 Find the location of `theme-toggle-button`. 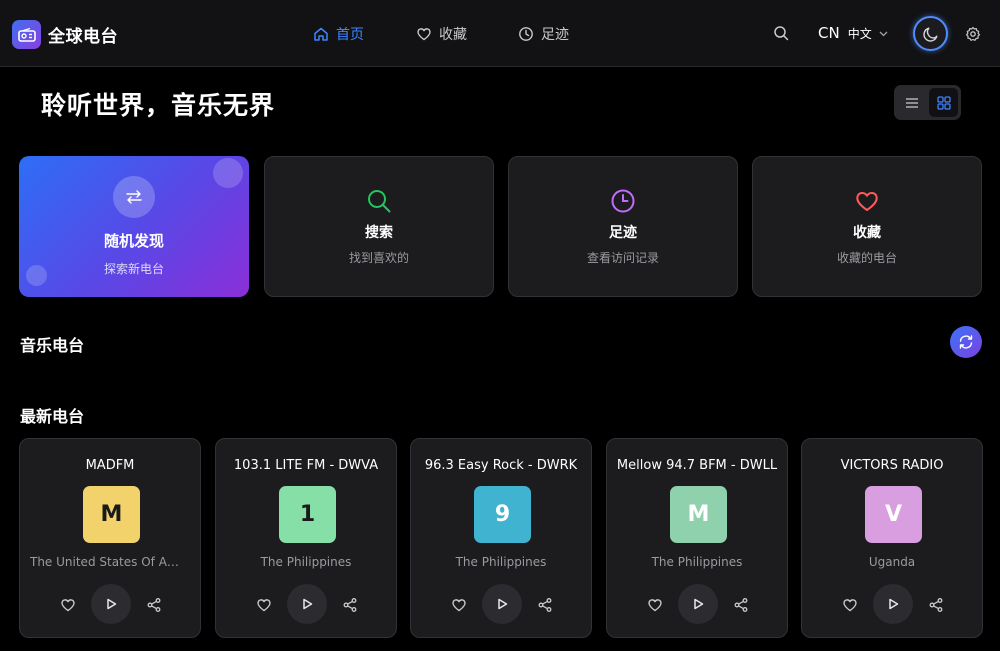

theme-toggle-button is located at coordinates (930, 33).